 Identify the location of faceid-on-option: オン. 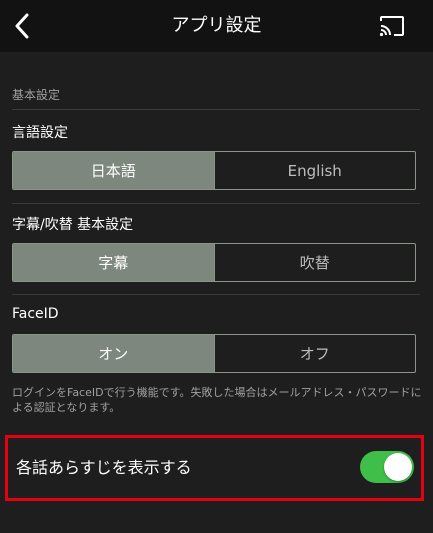
(113, 353).